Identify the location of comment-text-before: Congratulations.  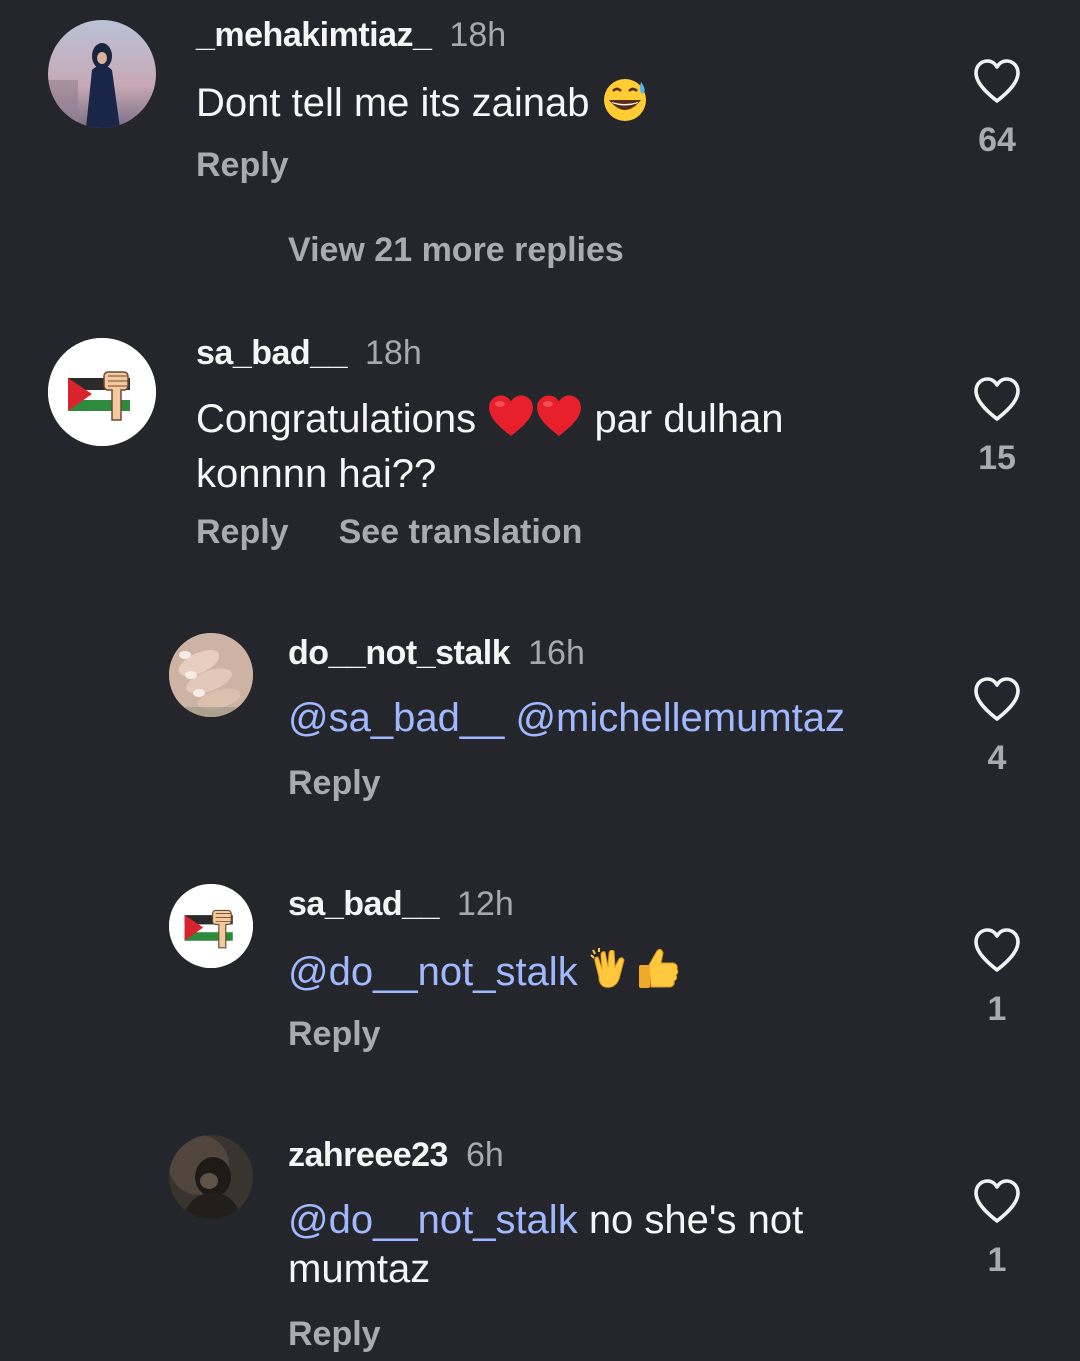
(336, 419).